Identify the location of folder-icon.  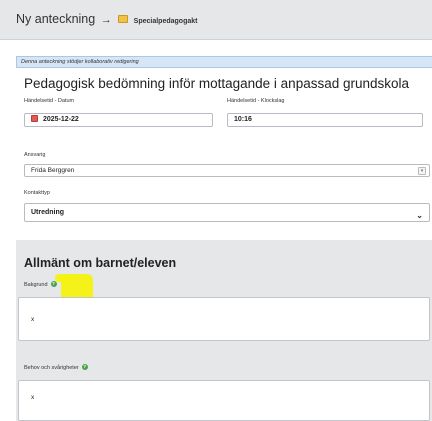
(123, 19).